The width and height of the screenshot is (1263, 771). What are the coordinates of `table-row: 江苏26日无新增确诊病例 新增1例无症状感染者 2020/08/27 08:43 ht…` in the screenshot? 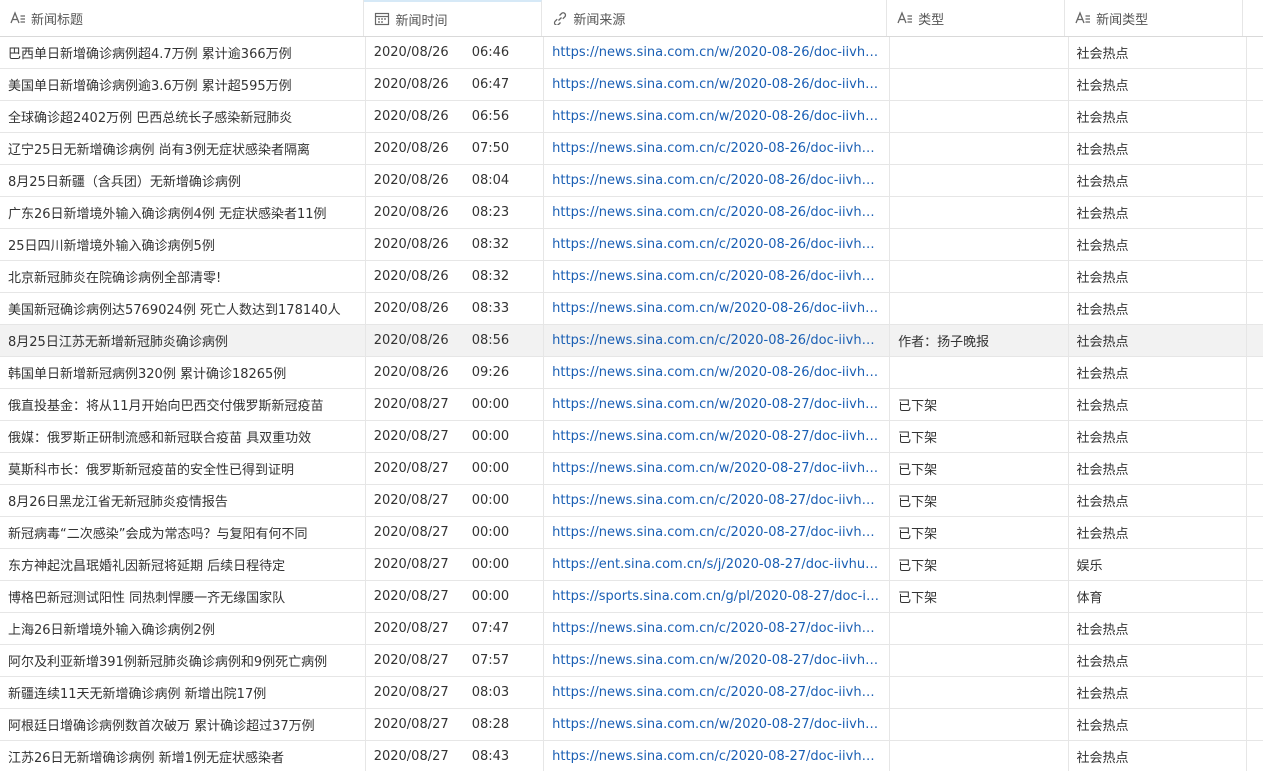 It's located at (631, 756).